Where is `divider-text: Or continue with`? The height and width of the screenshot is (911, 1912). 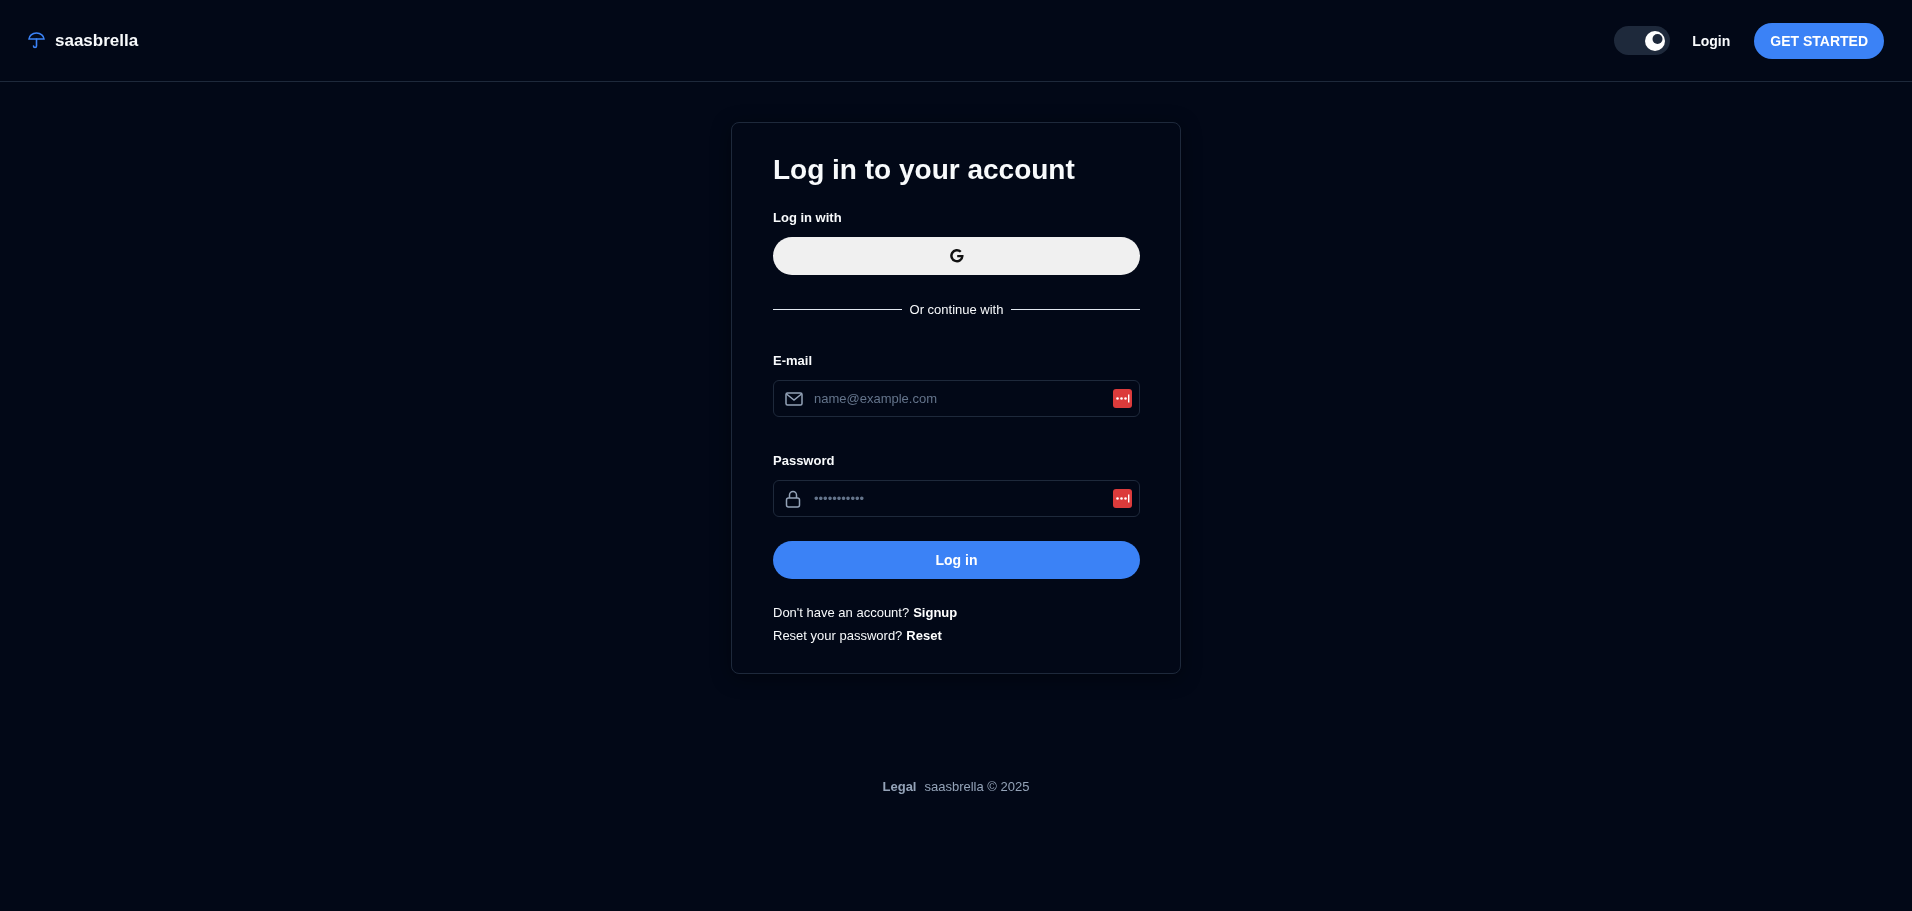 divider-text: Or continue with is located at coordinates (956, 309).